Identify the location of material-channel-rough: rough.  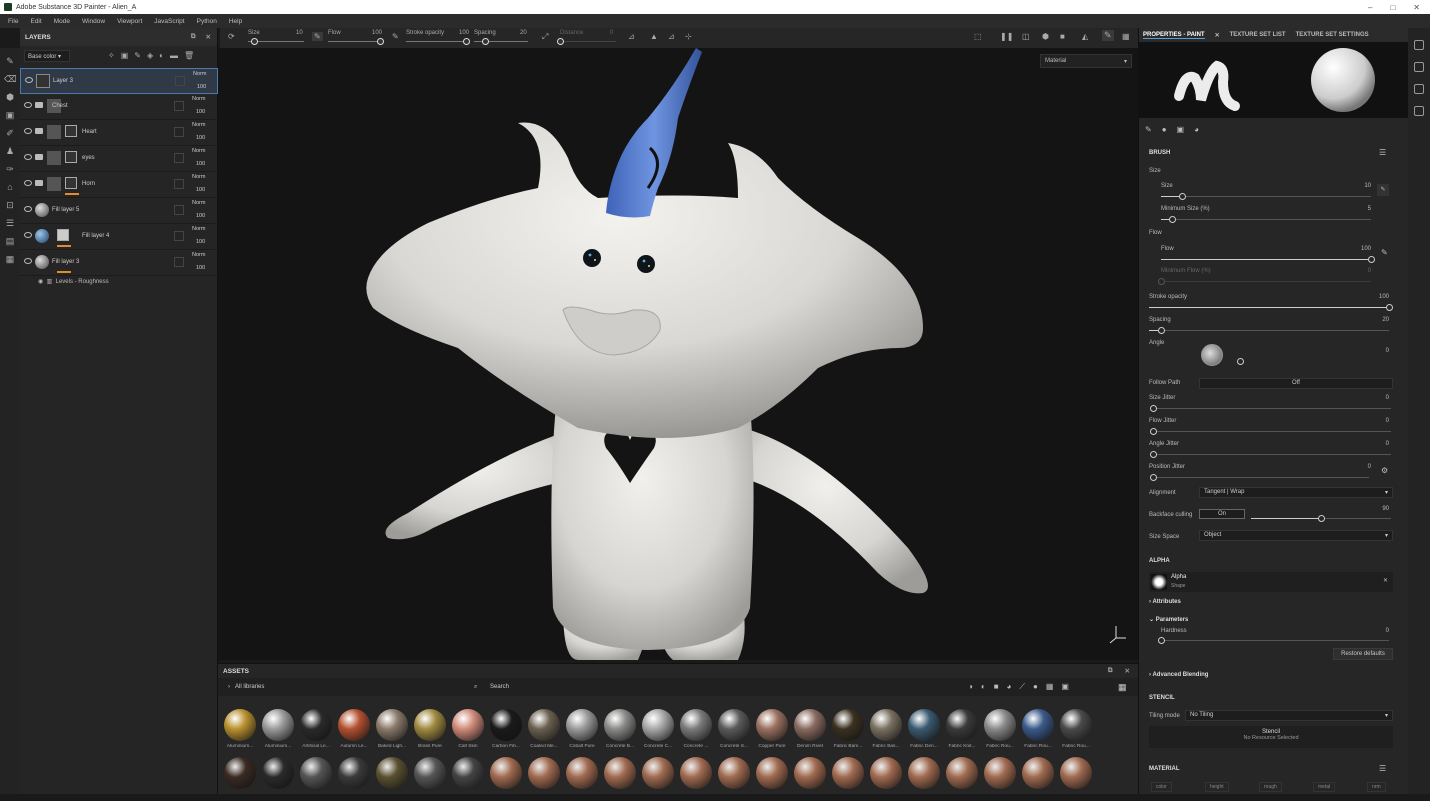
(1270, 787).